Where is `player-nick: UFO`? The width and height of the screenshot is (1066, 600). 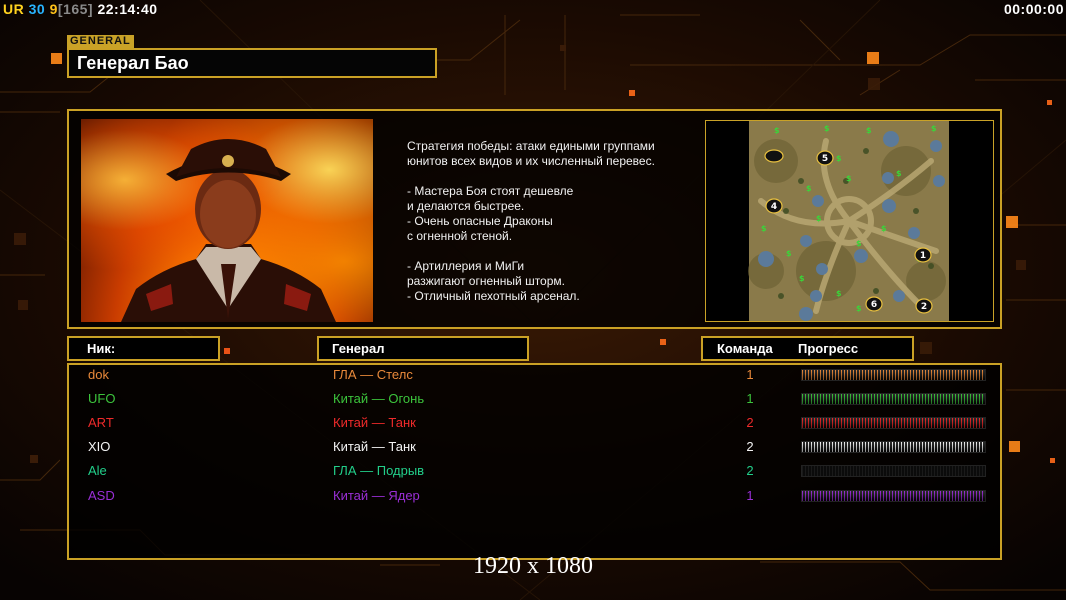 player-nick: UFO is located at coordinates (102, 399).